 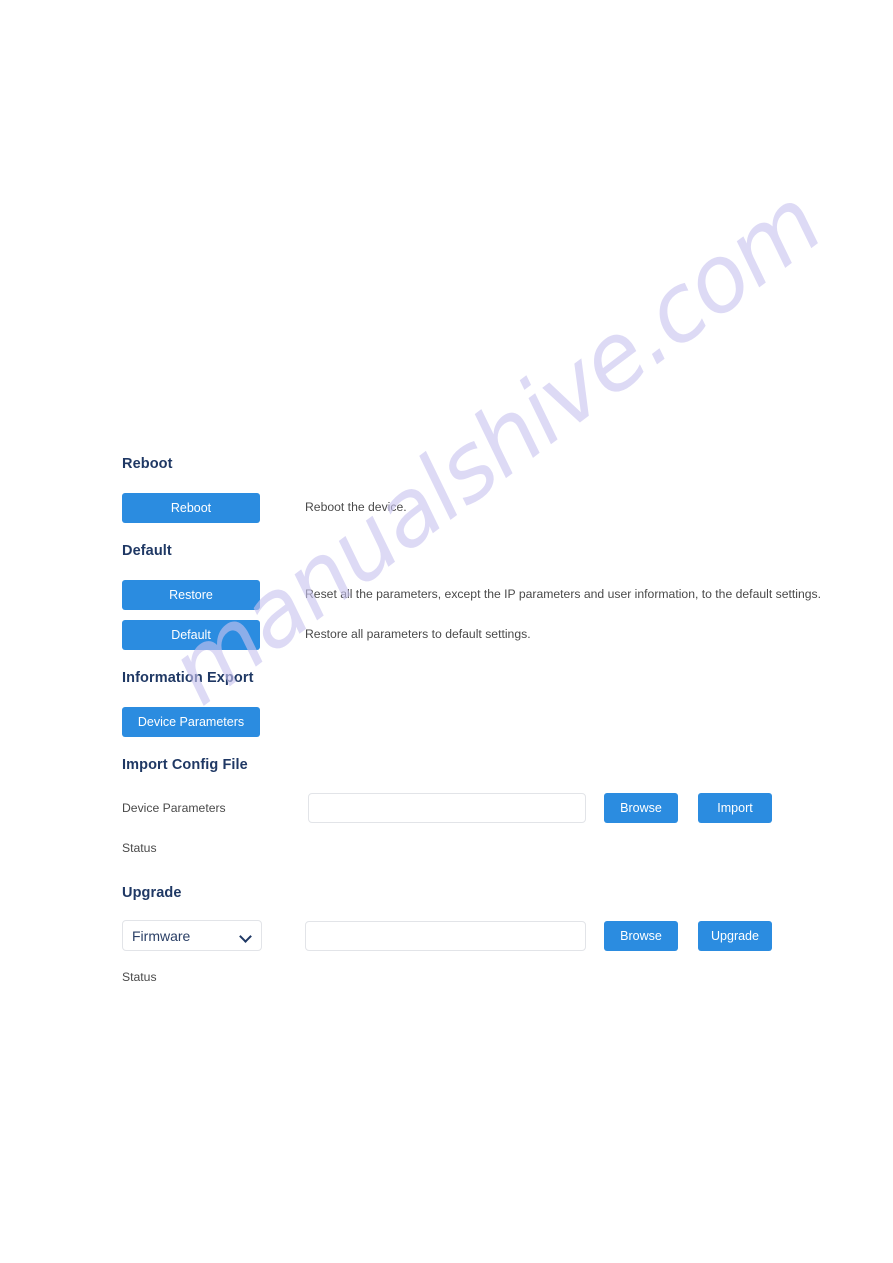 I want to click on upgrade-type-select: Firmware, so click(x=192, y=935).